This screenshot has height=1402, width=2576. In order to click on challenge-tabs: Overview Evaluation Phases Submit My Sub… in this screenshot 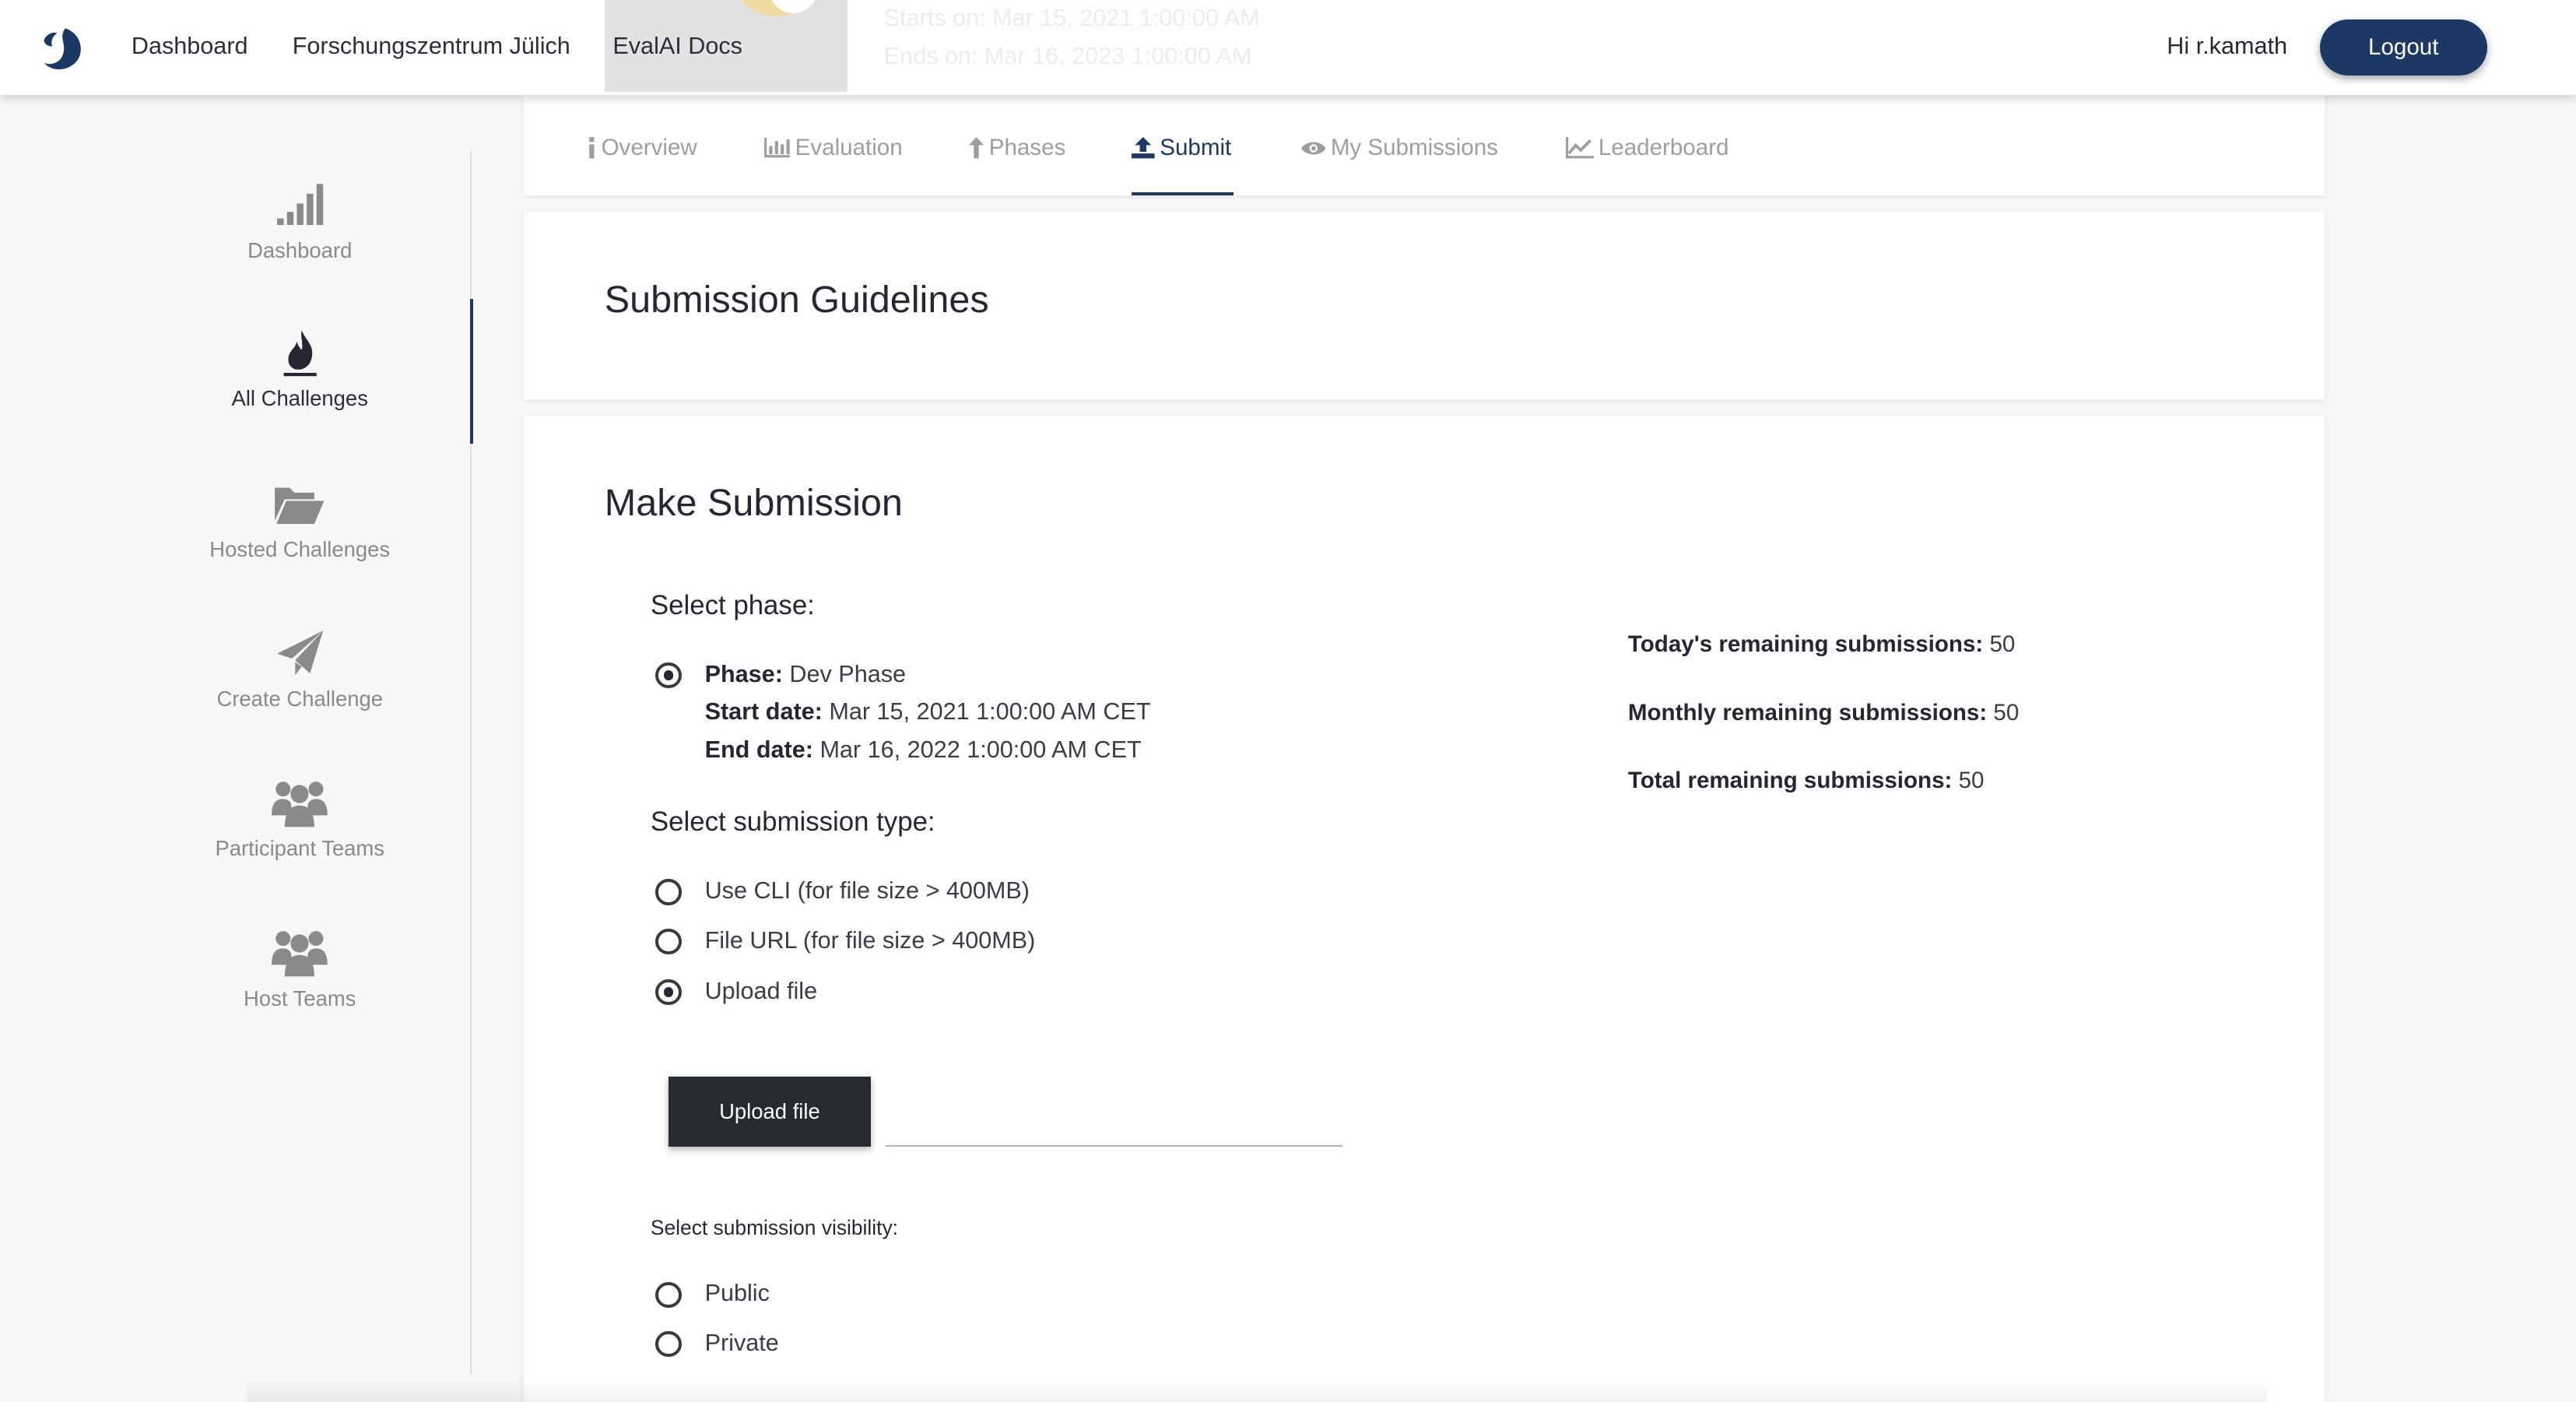, I will do `click(1425, 145)`.